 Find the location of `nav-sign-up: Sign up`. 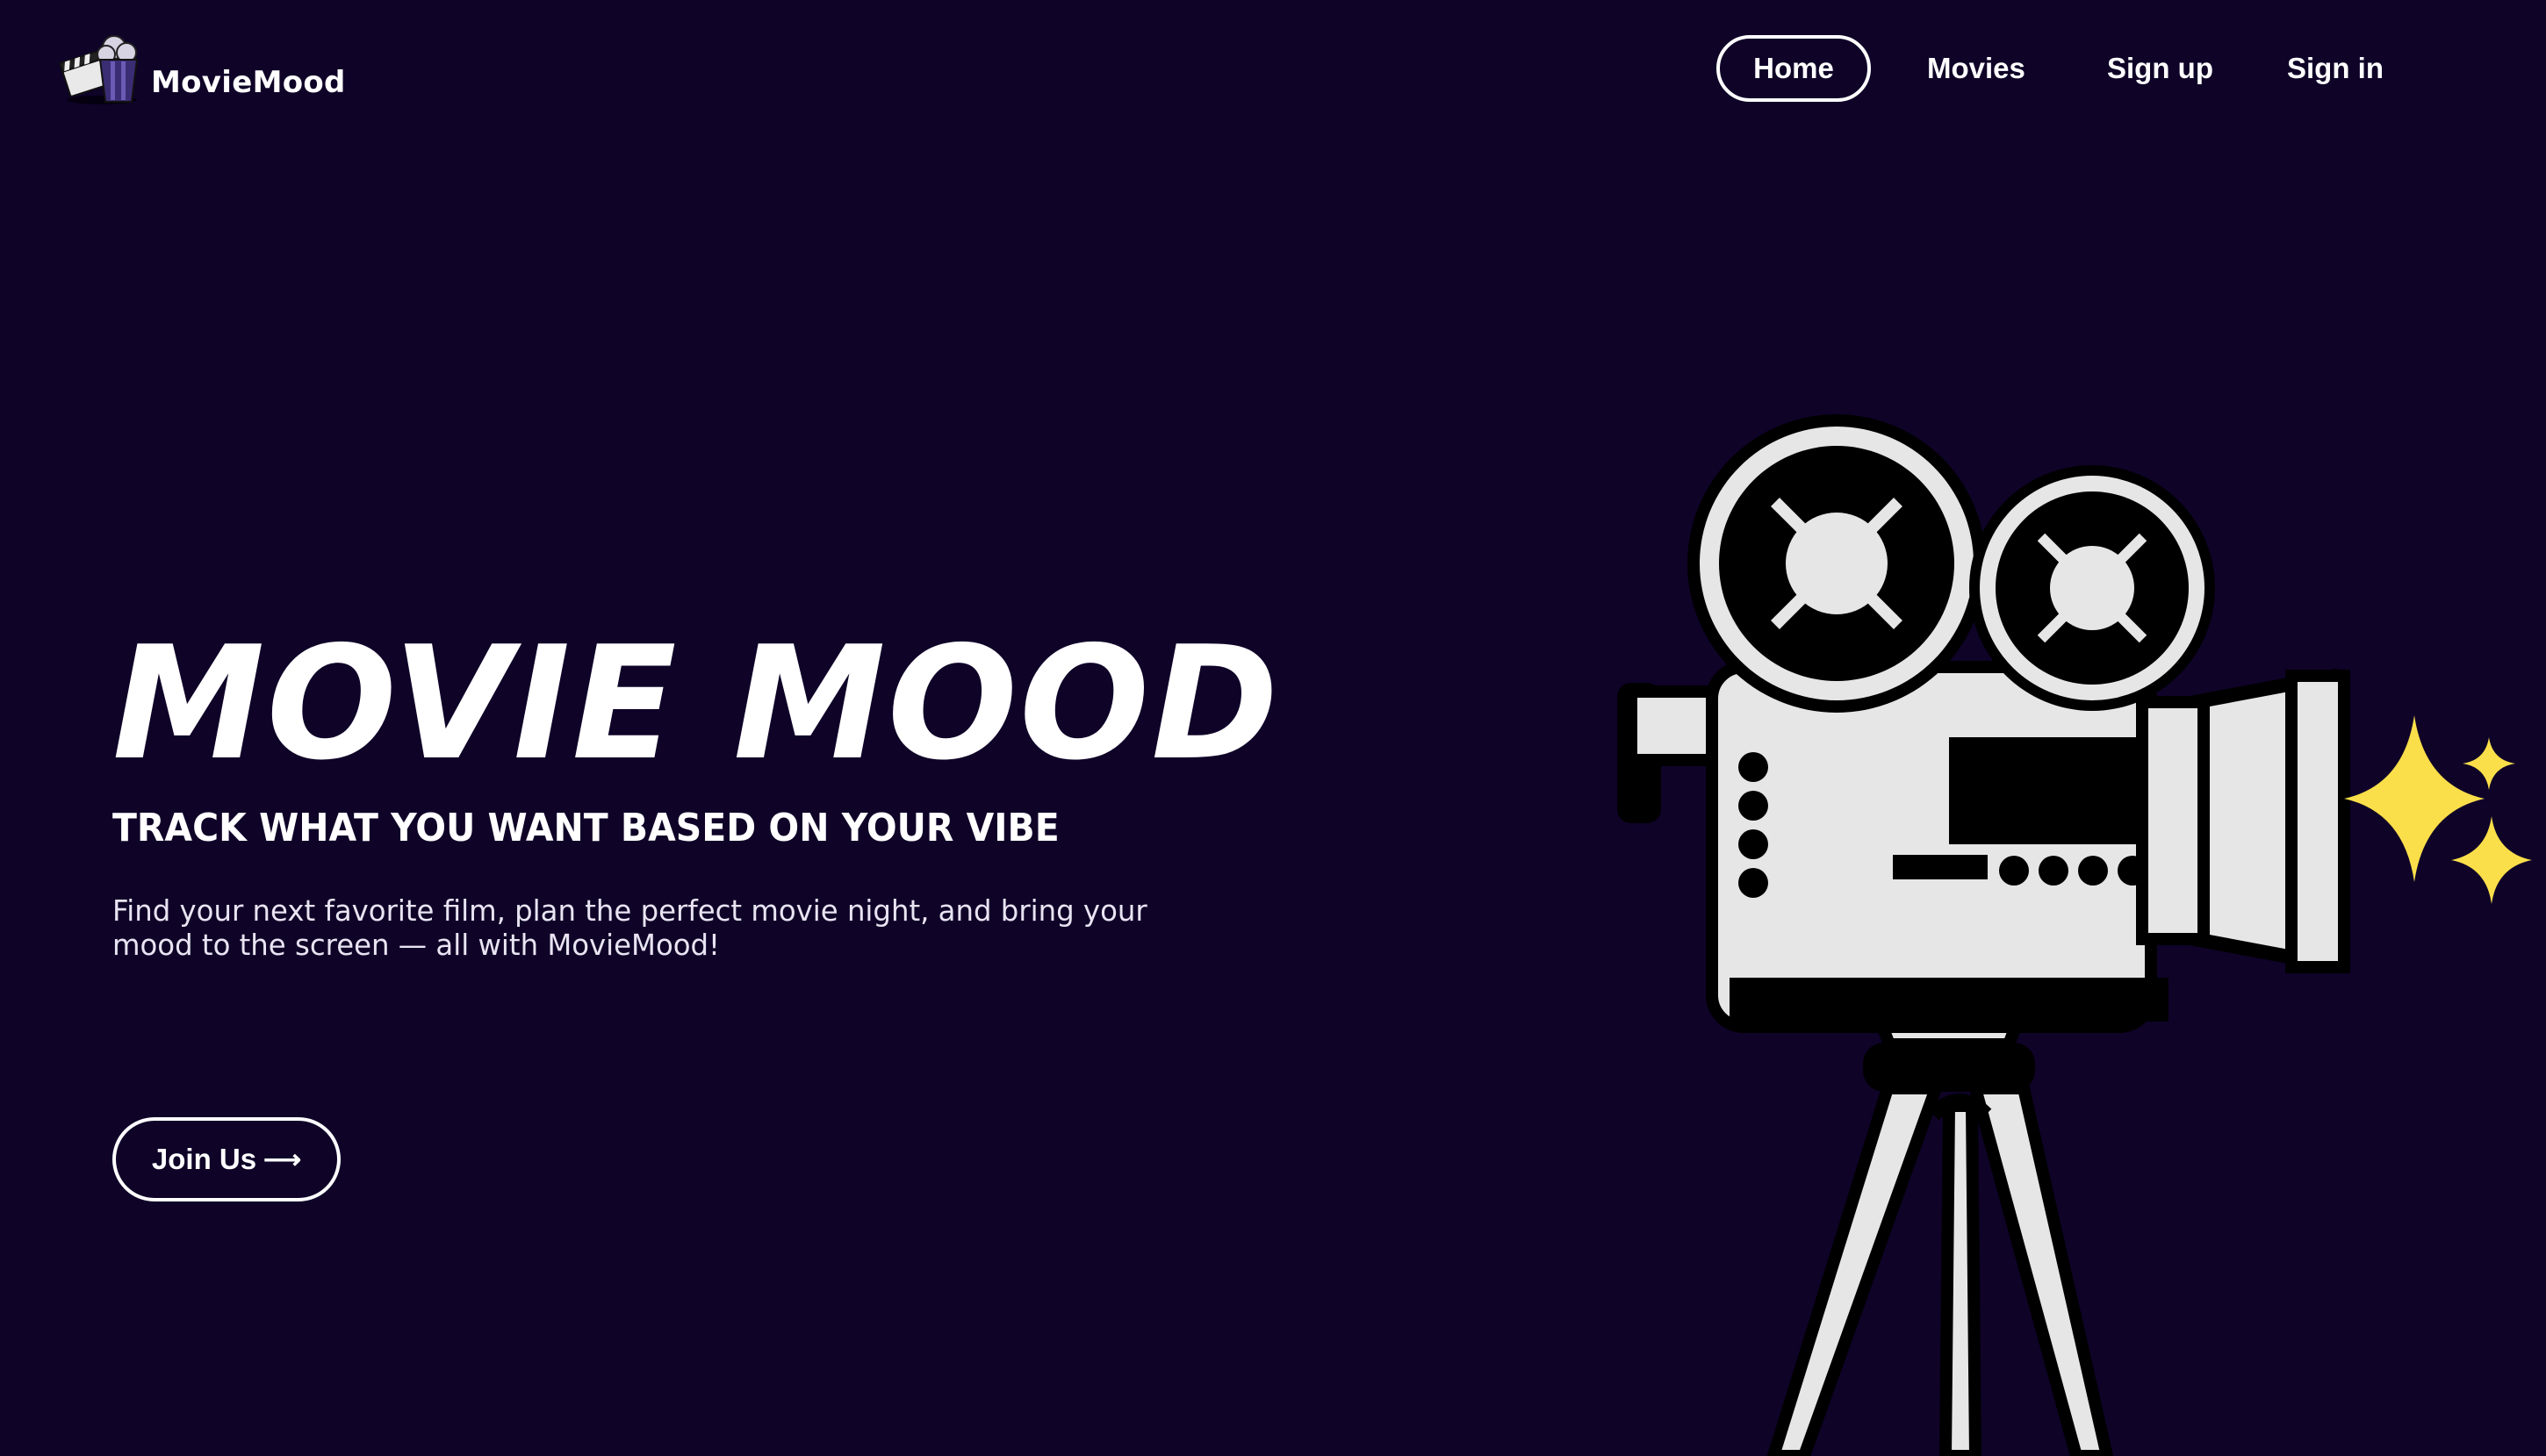

nav-sign-up: Sign up is located at coordinates (2160, 68).